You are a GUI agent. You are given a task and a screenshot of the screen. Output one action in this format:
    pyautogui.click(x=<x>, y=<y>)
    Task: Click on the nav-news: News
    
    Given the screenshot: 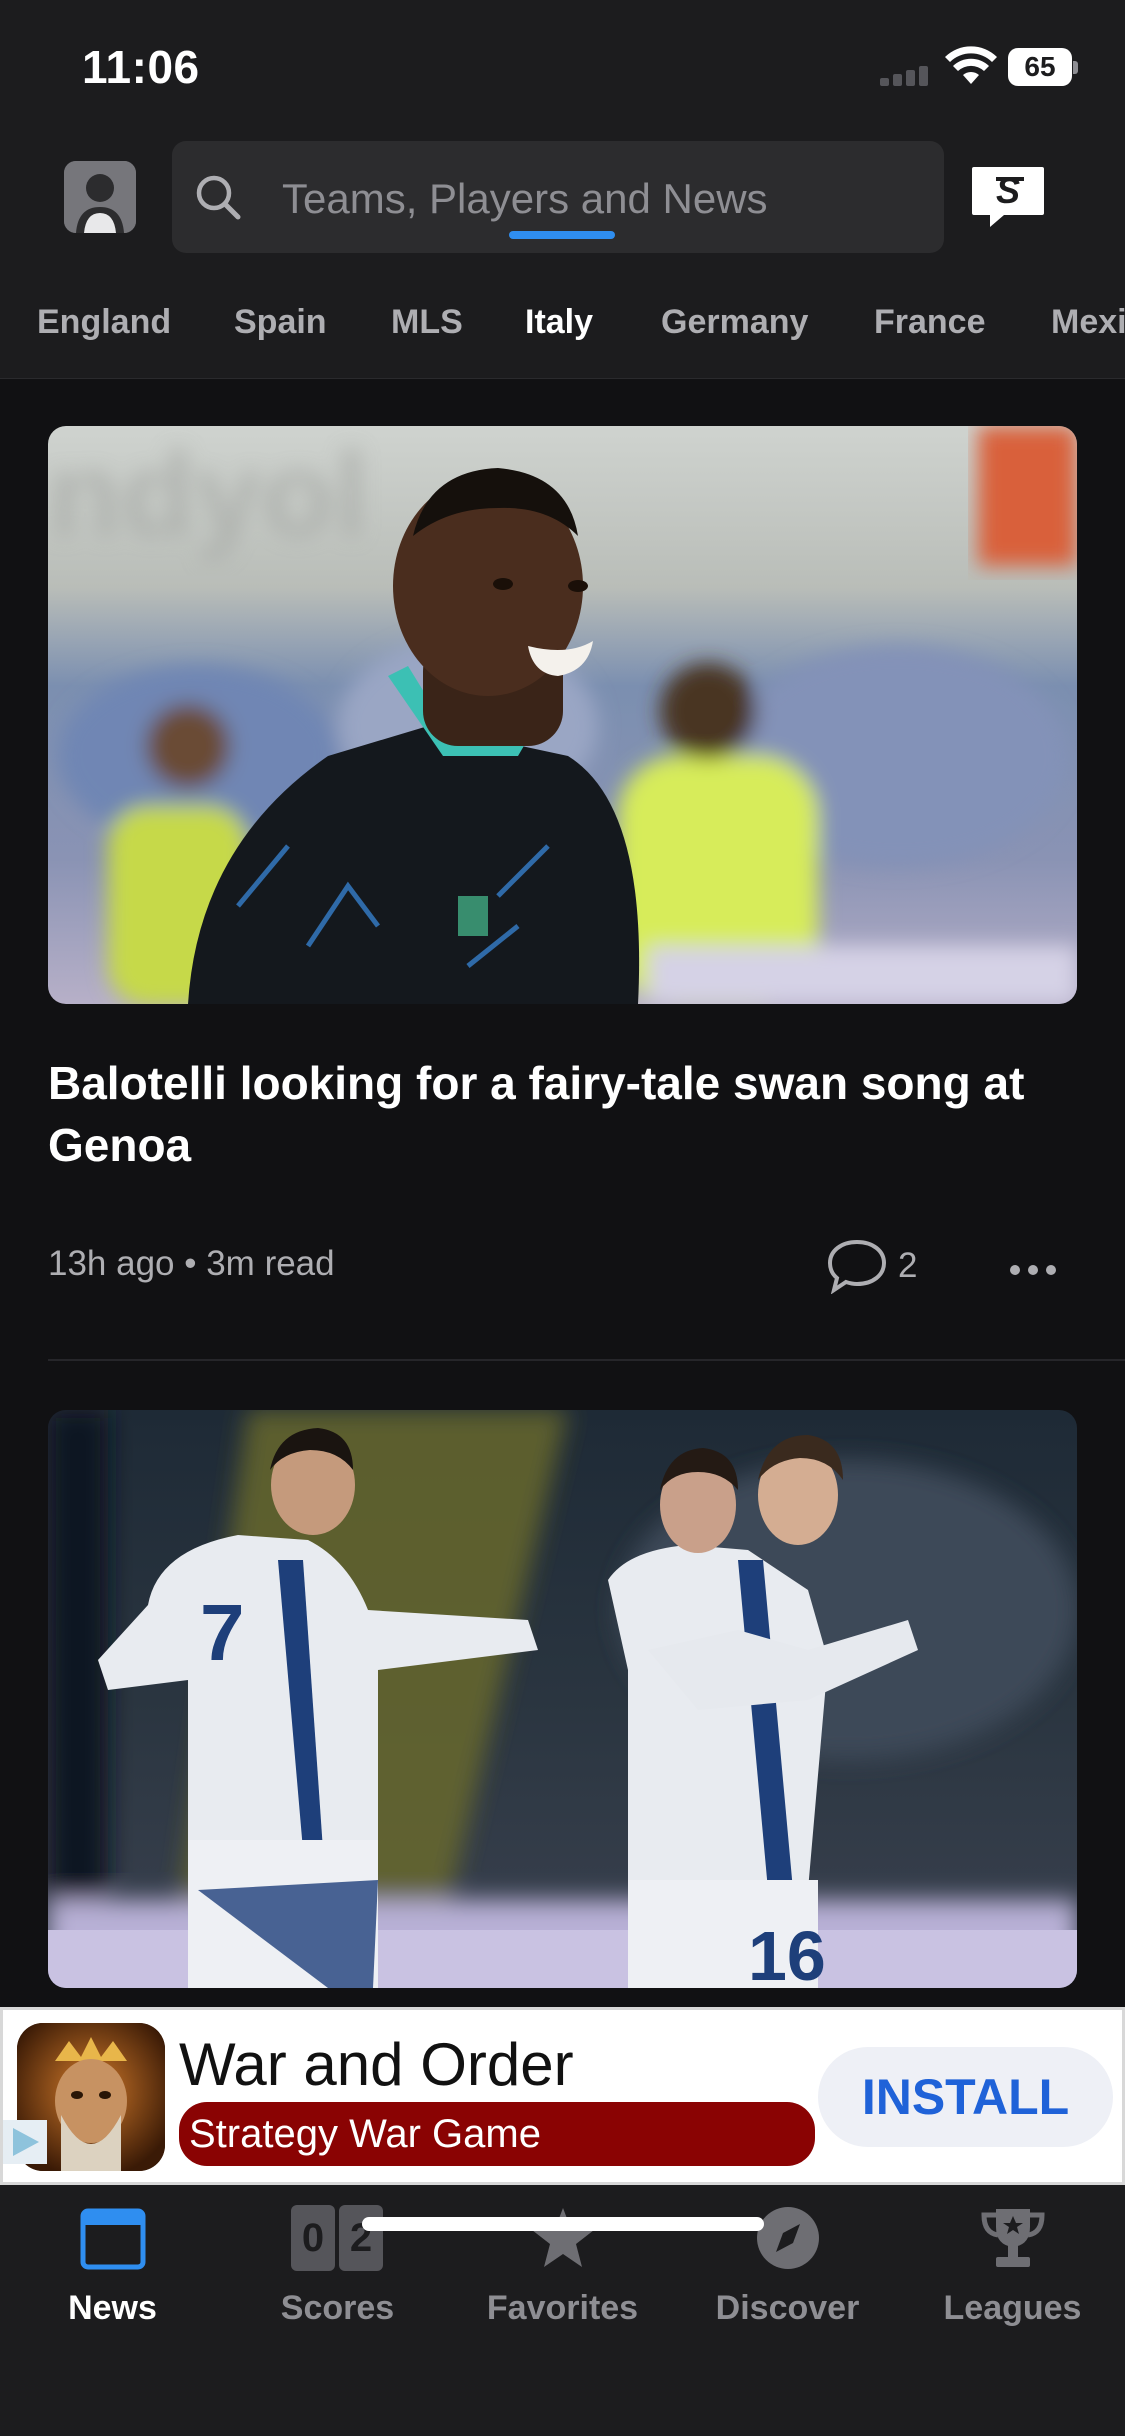 What is the action you would take?
    pyautogui.click(x=112, y=2265)
    